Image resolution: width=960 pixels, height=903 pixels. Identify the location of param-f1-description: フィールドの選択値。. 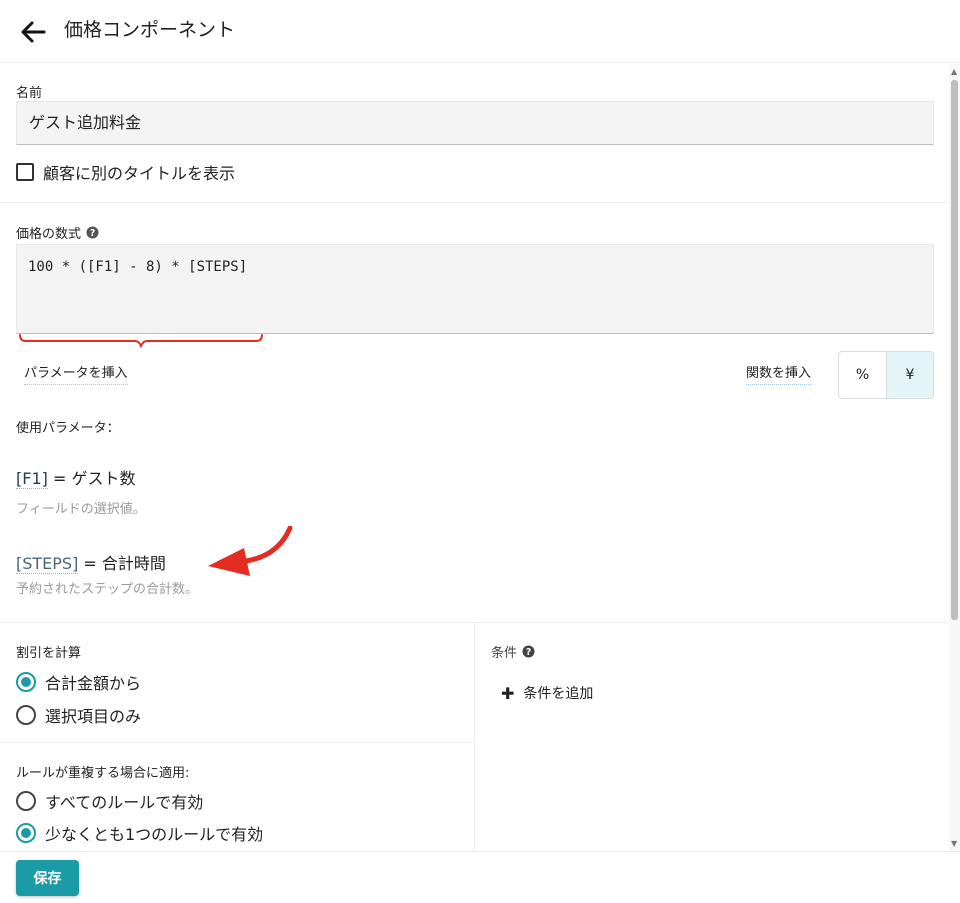
(81, 509).